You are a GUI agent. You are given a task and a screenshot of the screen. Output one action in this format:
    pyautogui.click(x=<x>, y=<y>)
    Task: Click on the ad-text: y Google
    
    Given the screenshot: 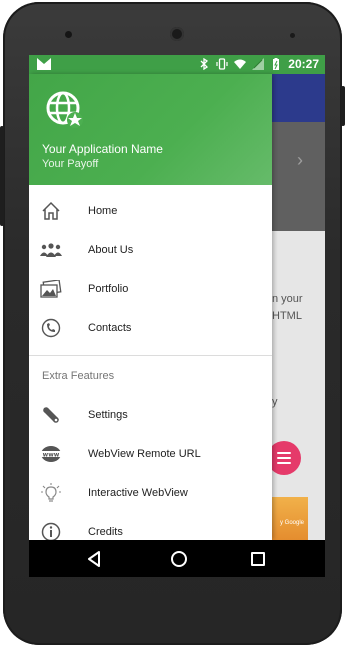 What is the action you would take?
    pyautogui.click(x=292, y=523)
    